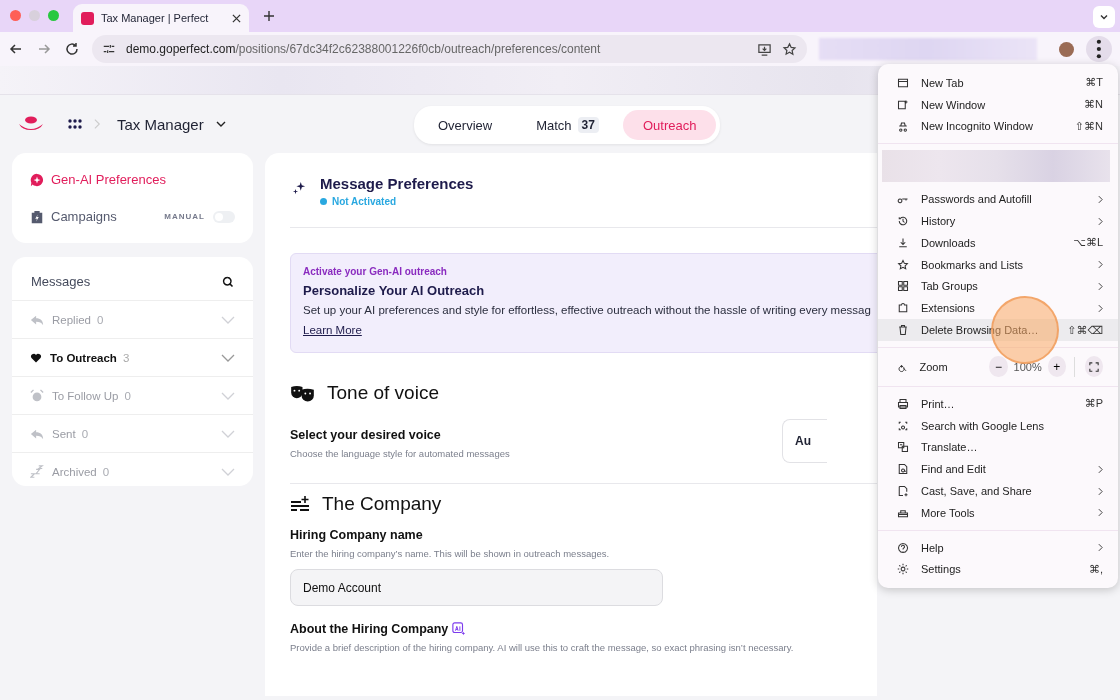 The image size is (1120, 700). I want to click on gear-icon, so click(903, 569).